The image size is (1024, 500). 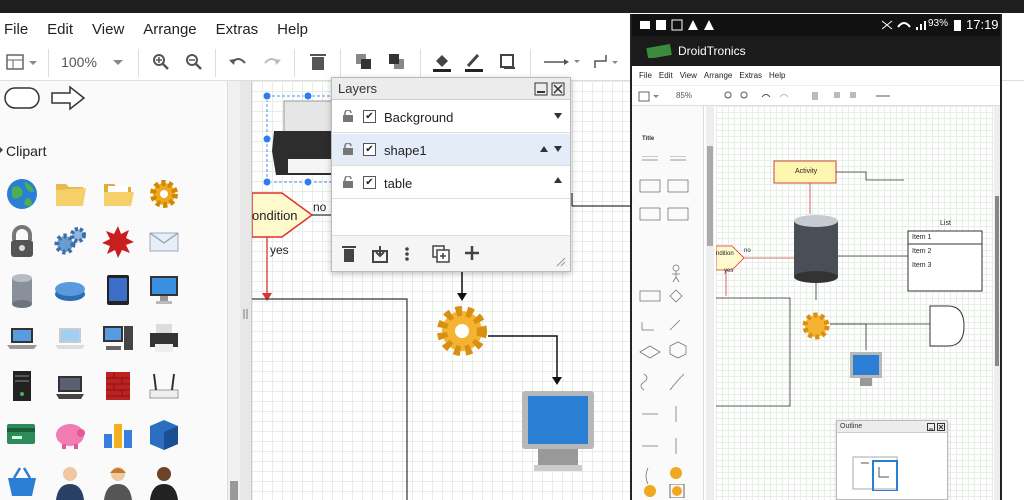 I want to click on phone-canvas-scrollbar, so click(x=997, y=303).